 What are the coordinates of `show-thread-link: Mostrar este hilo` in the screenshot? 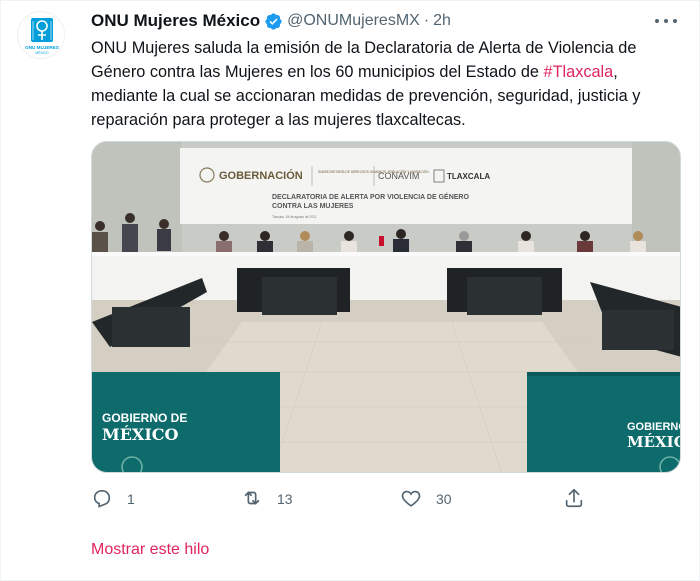 It's located at (150, 550).